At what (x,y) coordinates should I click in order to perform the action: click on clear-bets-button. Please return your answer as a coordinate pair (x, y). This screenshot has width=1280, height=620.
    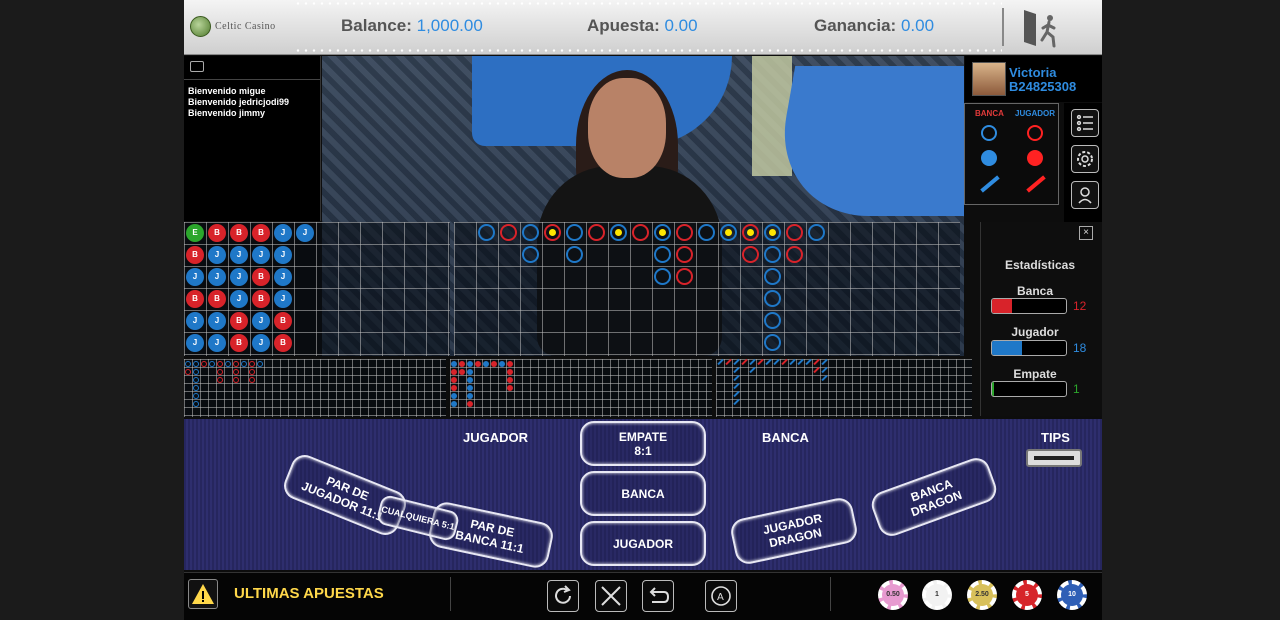
    Looking at the image, I should click on (611, 596).